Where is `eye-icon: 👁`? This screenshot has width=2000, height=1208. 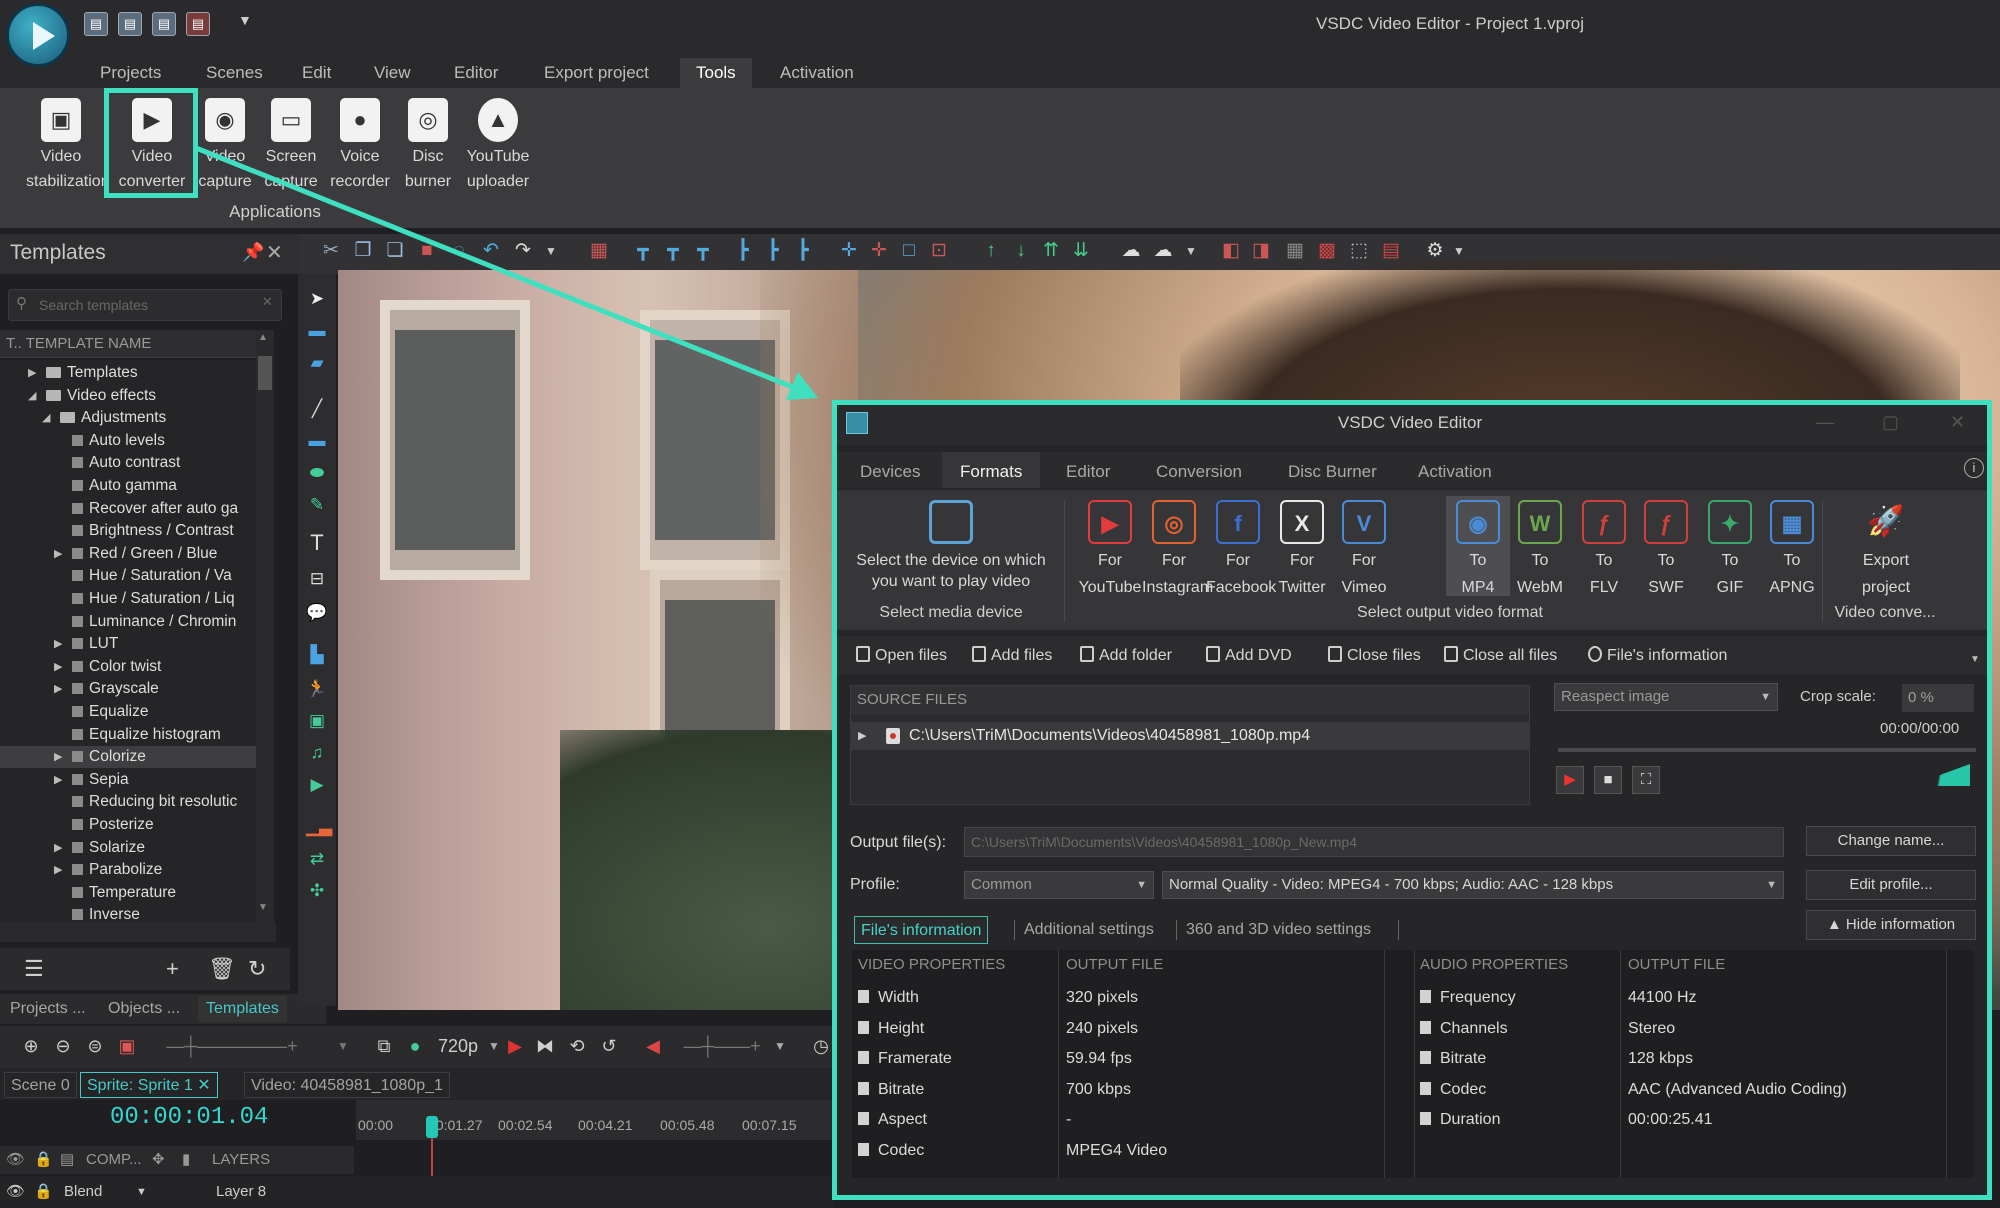 eye-icon: 👁 is located at coordinates (15, 1160).